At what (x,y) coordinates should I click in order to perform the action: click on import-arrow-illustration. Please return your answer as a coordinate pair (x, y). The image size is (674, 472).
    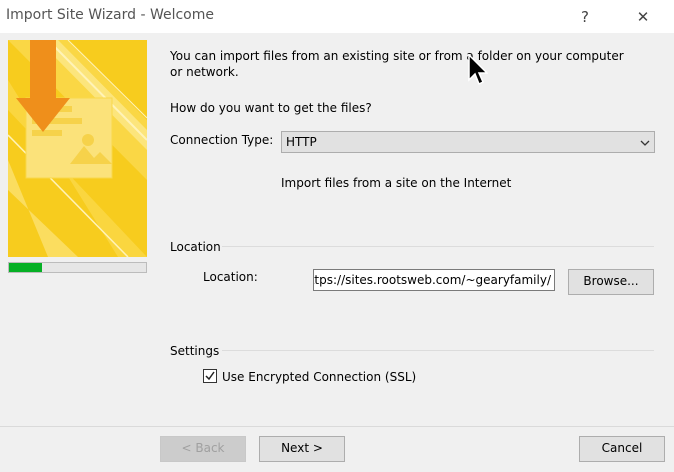
    Looking at the image, I should click on (77, 148).